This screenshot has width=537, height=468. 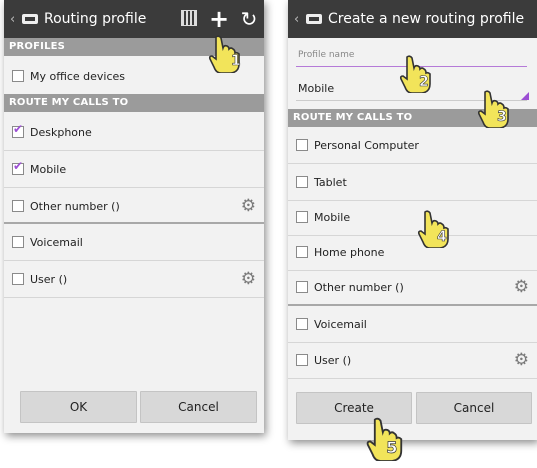 What do you see at coordinates (224, 54) in the screenshot?
I see `pointing-hand-icon: 1` at bounding box center [224, 54].